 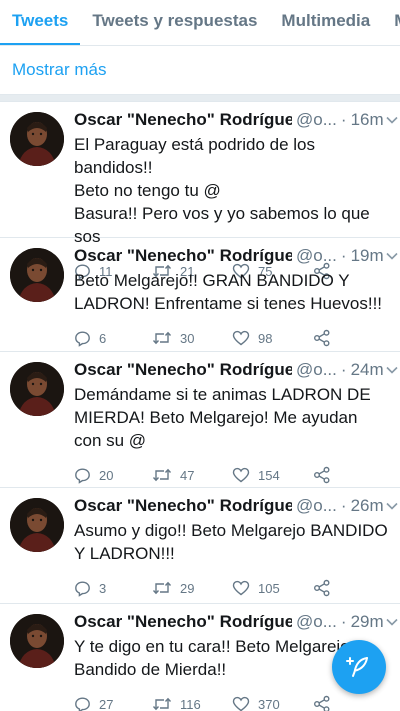 I want to click on retweet-button: 47, so click(x=192, y=475).